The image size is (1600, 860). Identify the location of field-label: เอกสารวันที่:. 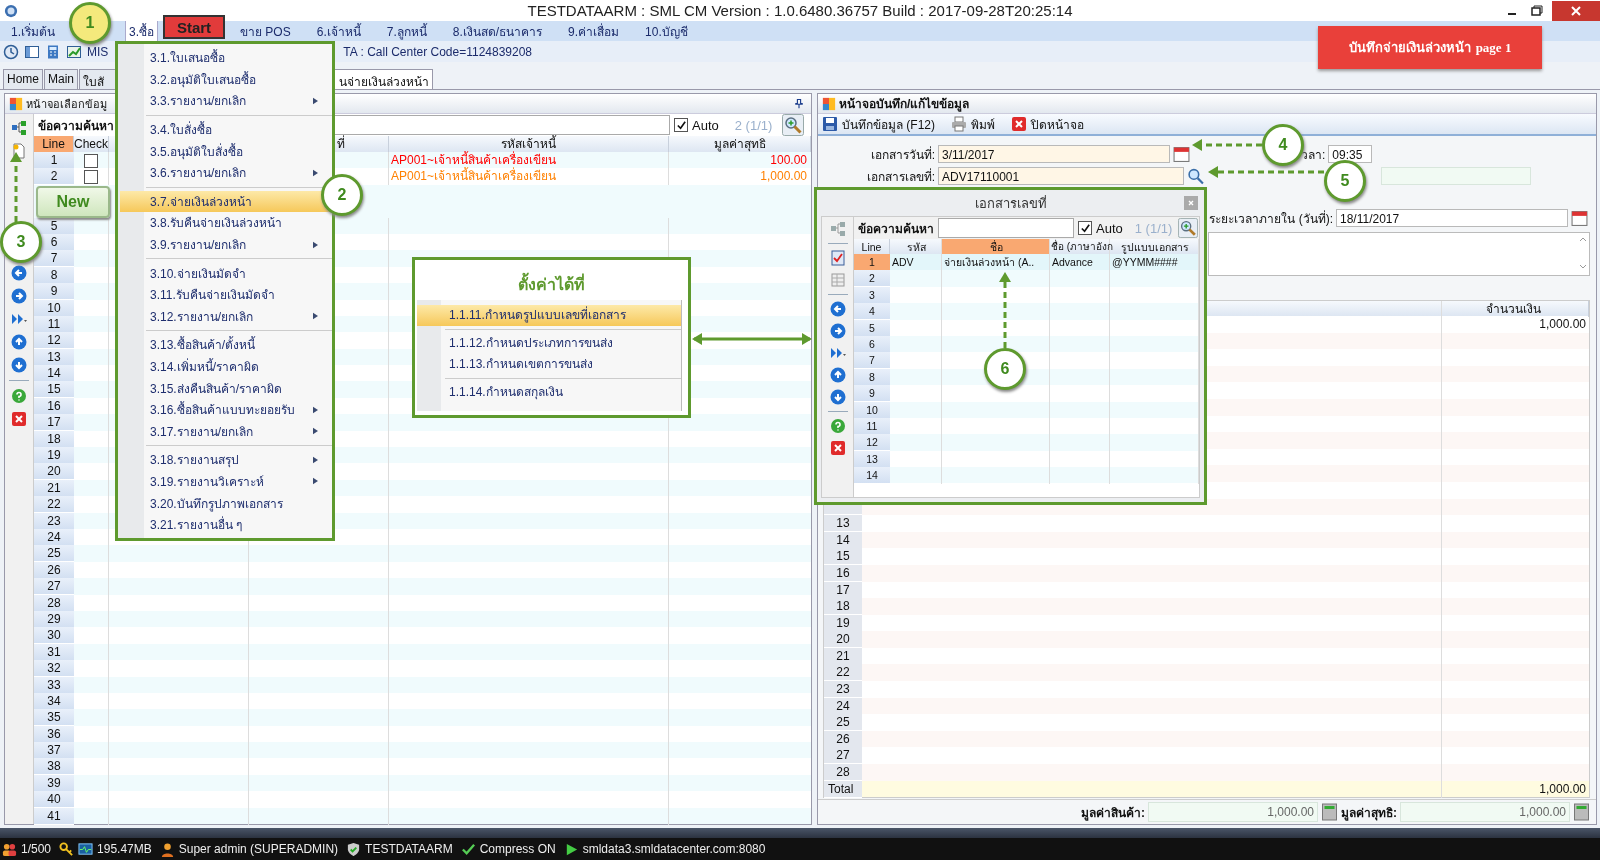
(902, 154).